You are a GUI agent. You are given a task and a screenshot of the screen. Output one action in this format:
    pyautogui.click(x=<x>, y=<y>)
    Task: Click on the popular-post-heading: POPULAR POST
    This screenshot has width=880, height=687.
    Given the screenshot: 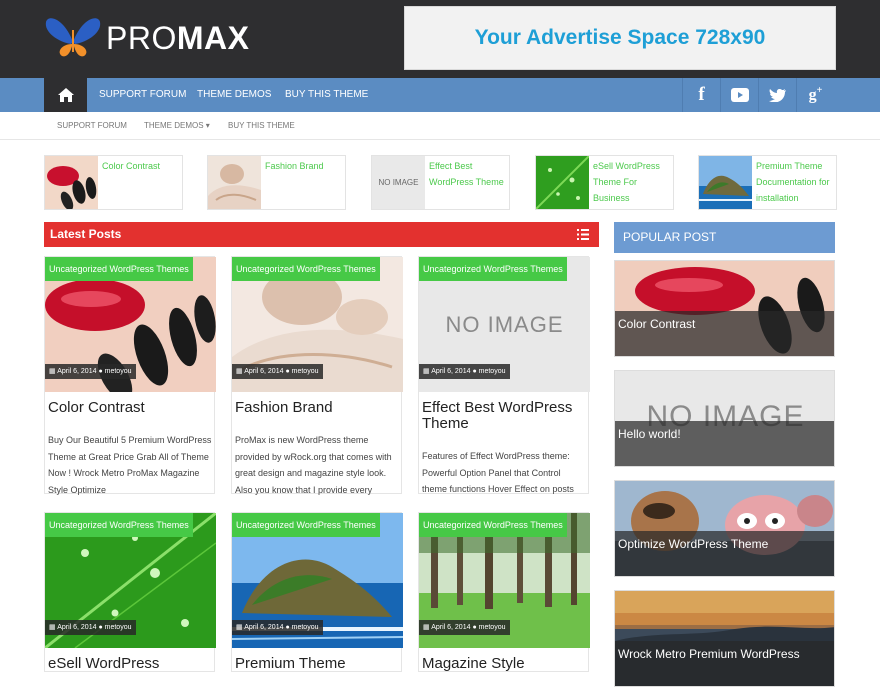 What is the action you would take?
    pyautogui.click(x=724, y=237)
    